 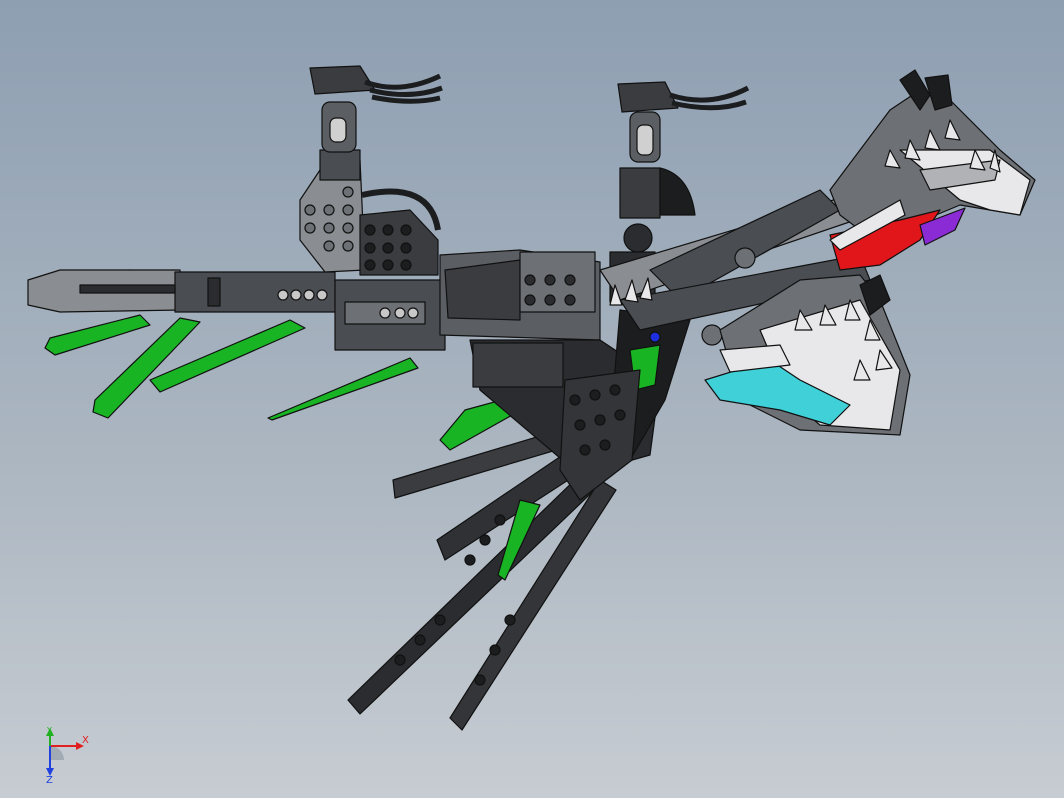 I want to click on upper-dragon-head, so click(x=932, y=170).